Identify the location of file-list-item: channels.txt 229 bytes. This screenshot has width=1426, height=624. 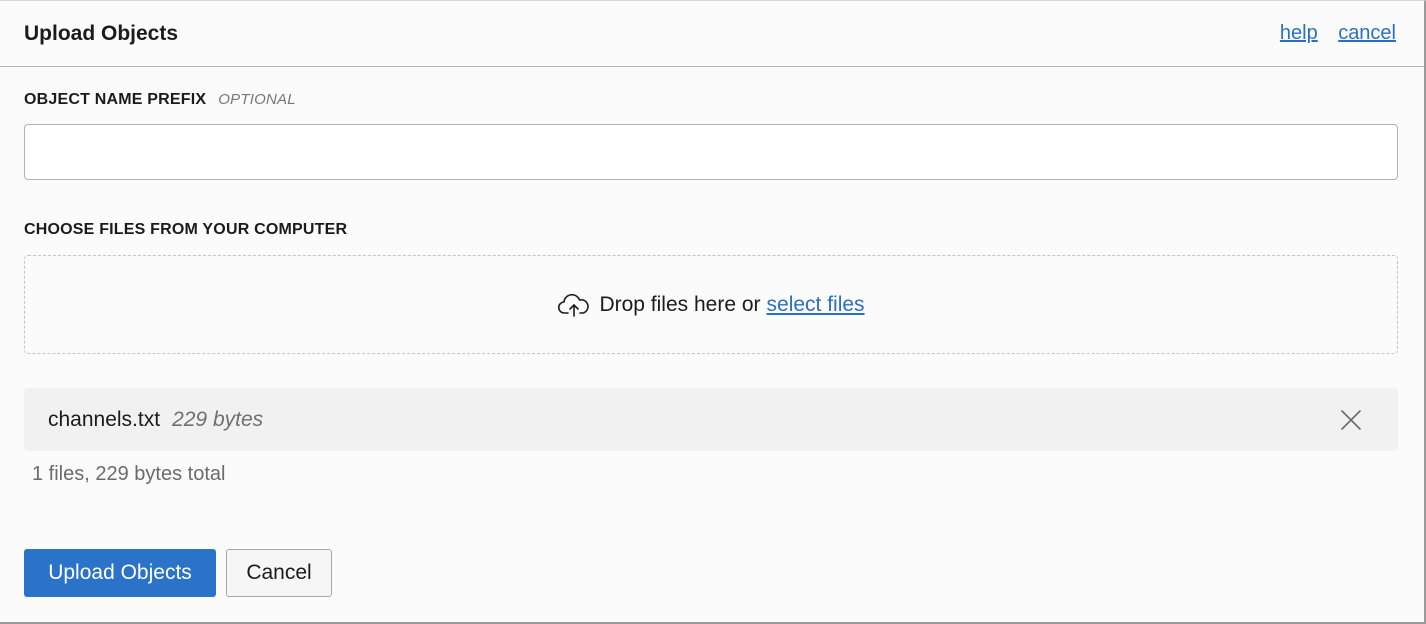
(711, 419).